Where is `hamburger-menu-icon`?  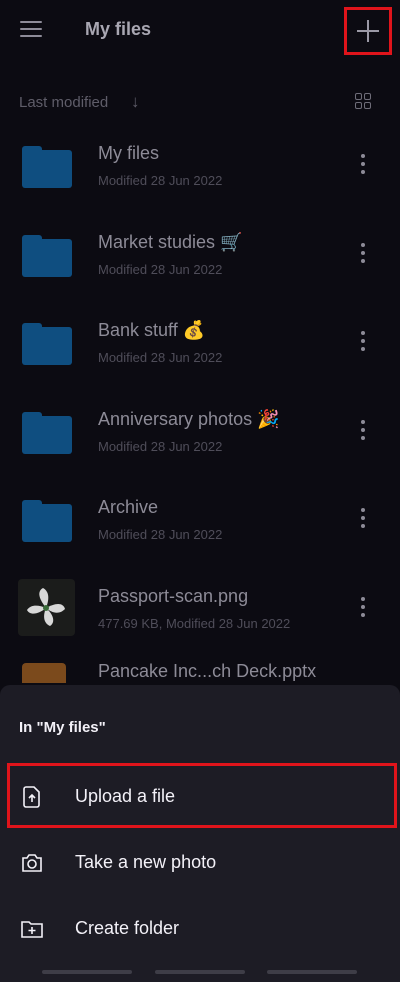 hamburger-menu-icon is located at coordinates (33, 29).